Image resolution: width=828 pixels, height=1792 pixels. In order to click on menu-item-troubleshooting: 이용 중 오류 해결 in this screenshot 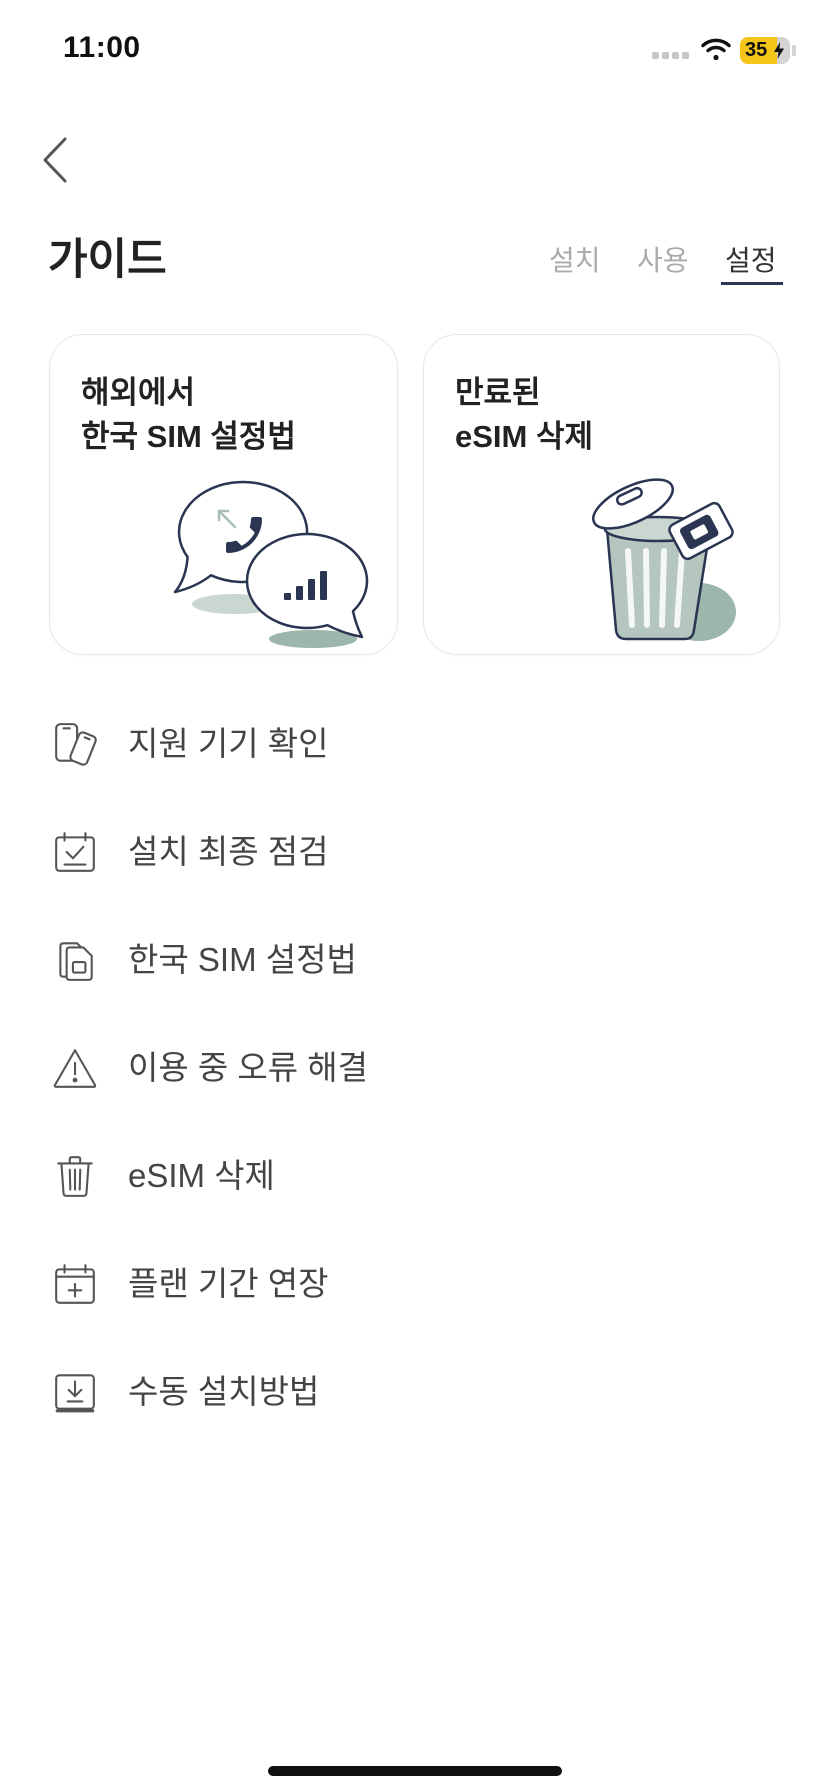, I will do `click(414, 1068)`.